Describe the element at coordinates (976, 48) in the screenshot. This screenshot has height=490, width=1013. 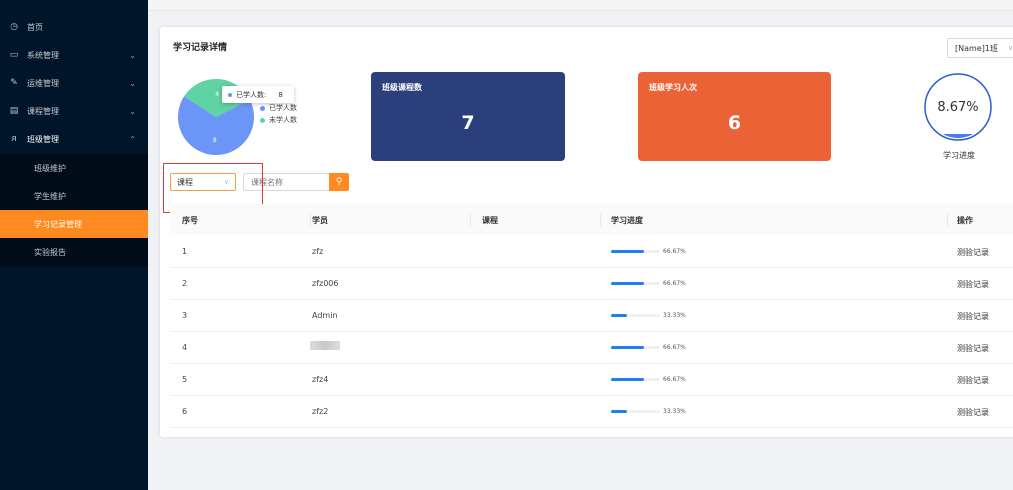
I see `class-select-value: [Name]1班` at that location.